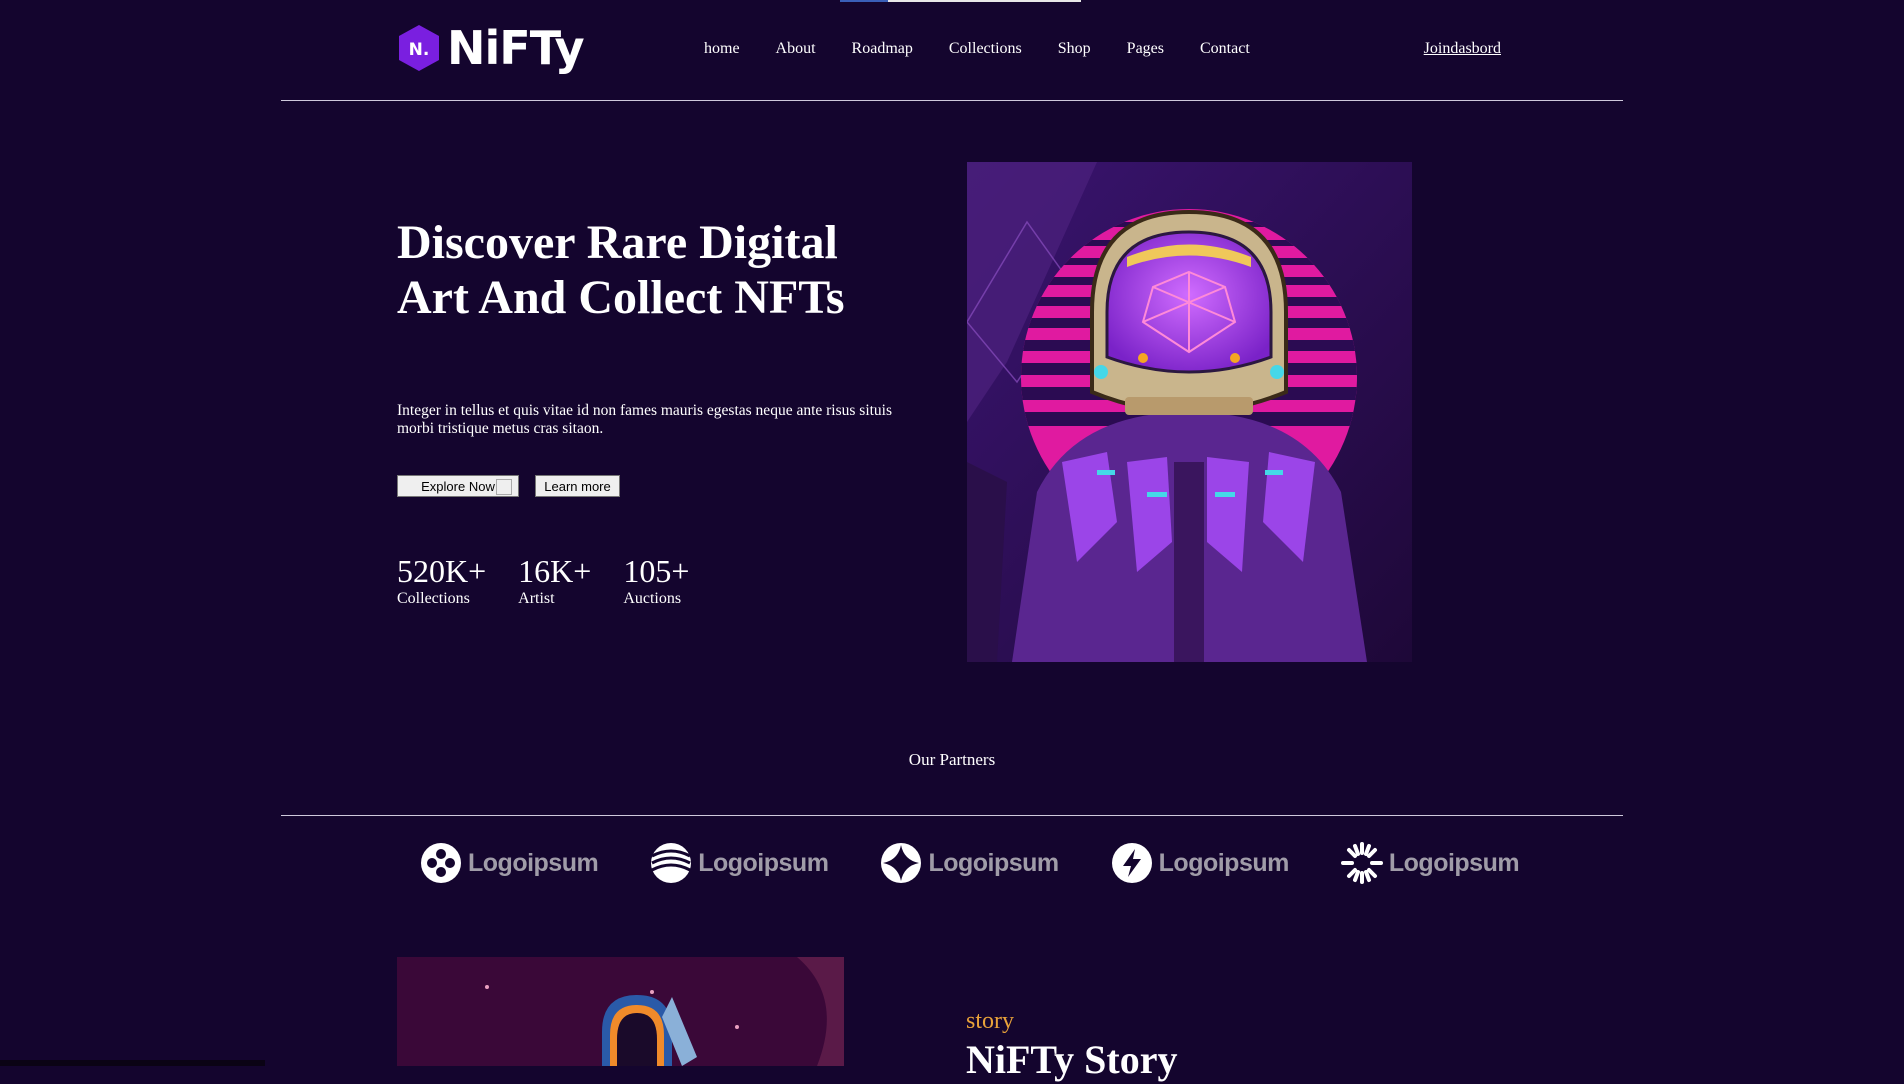  I want to click on nav-collections: Collections, so click(985, 49).